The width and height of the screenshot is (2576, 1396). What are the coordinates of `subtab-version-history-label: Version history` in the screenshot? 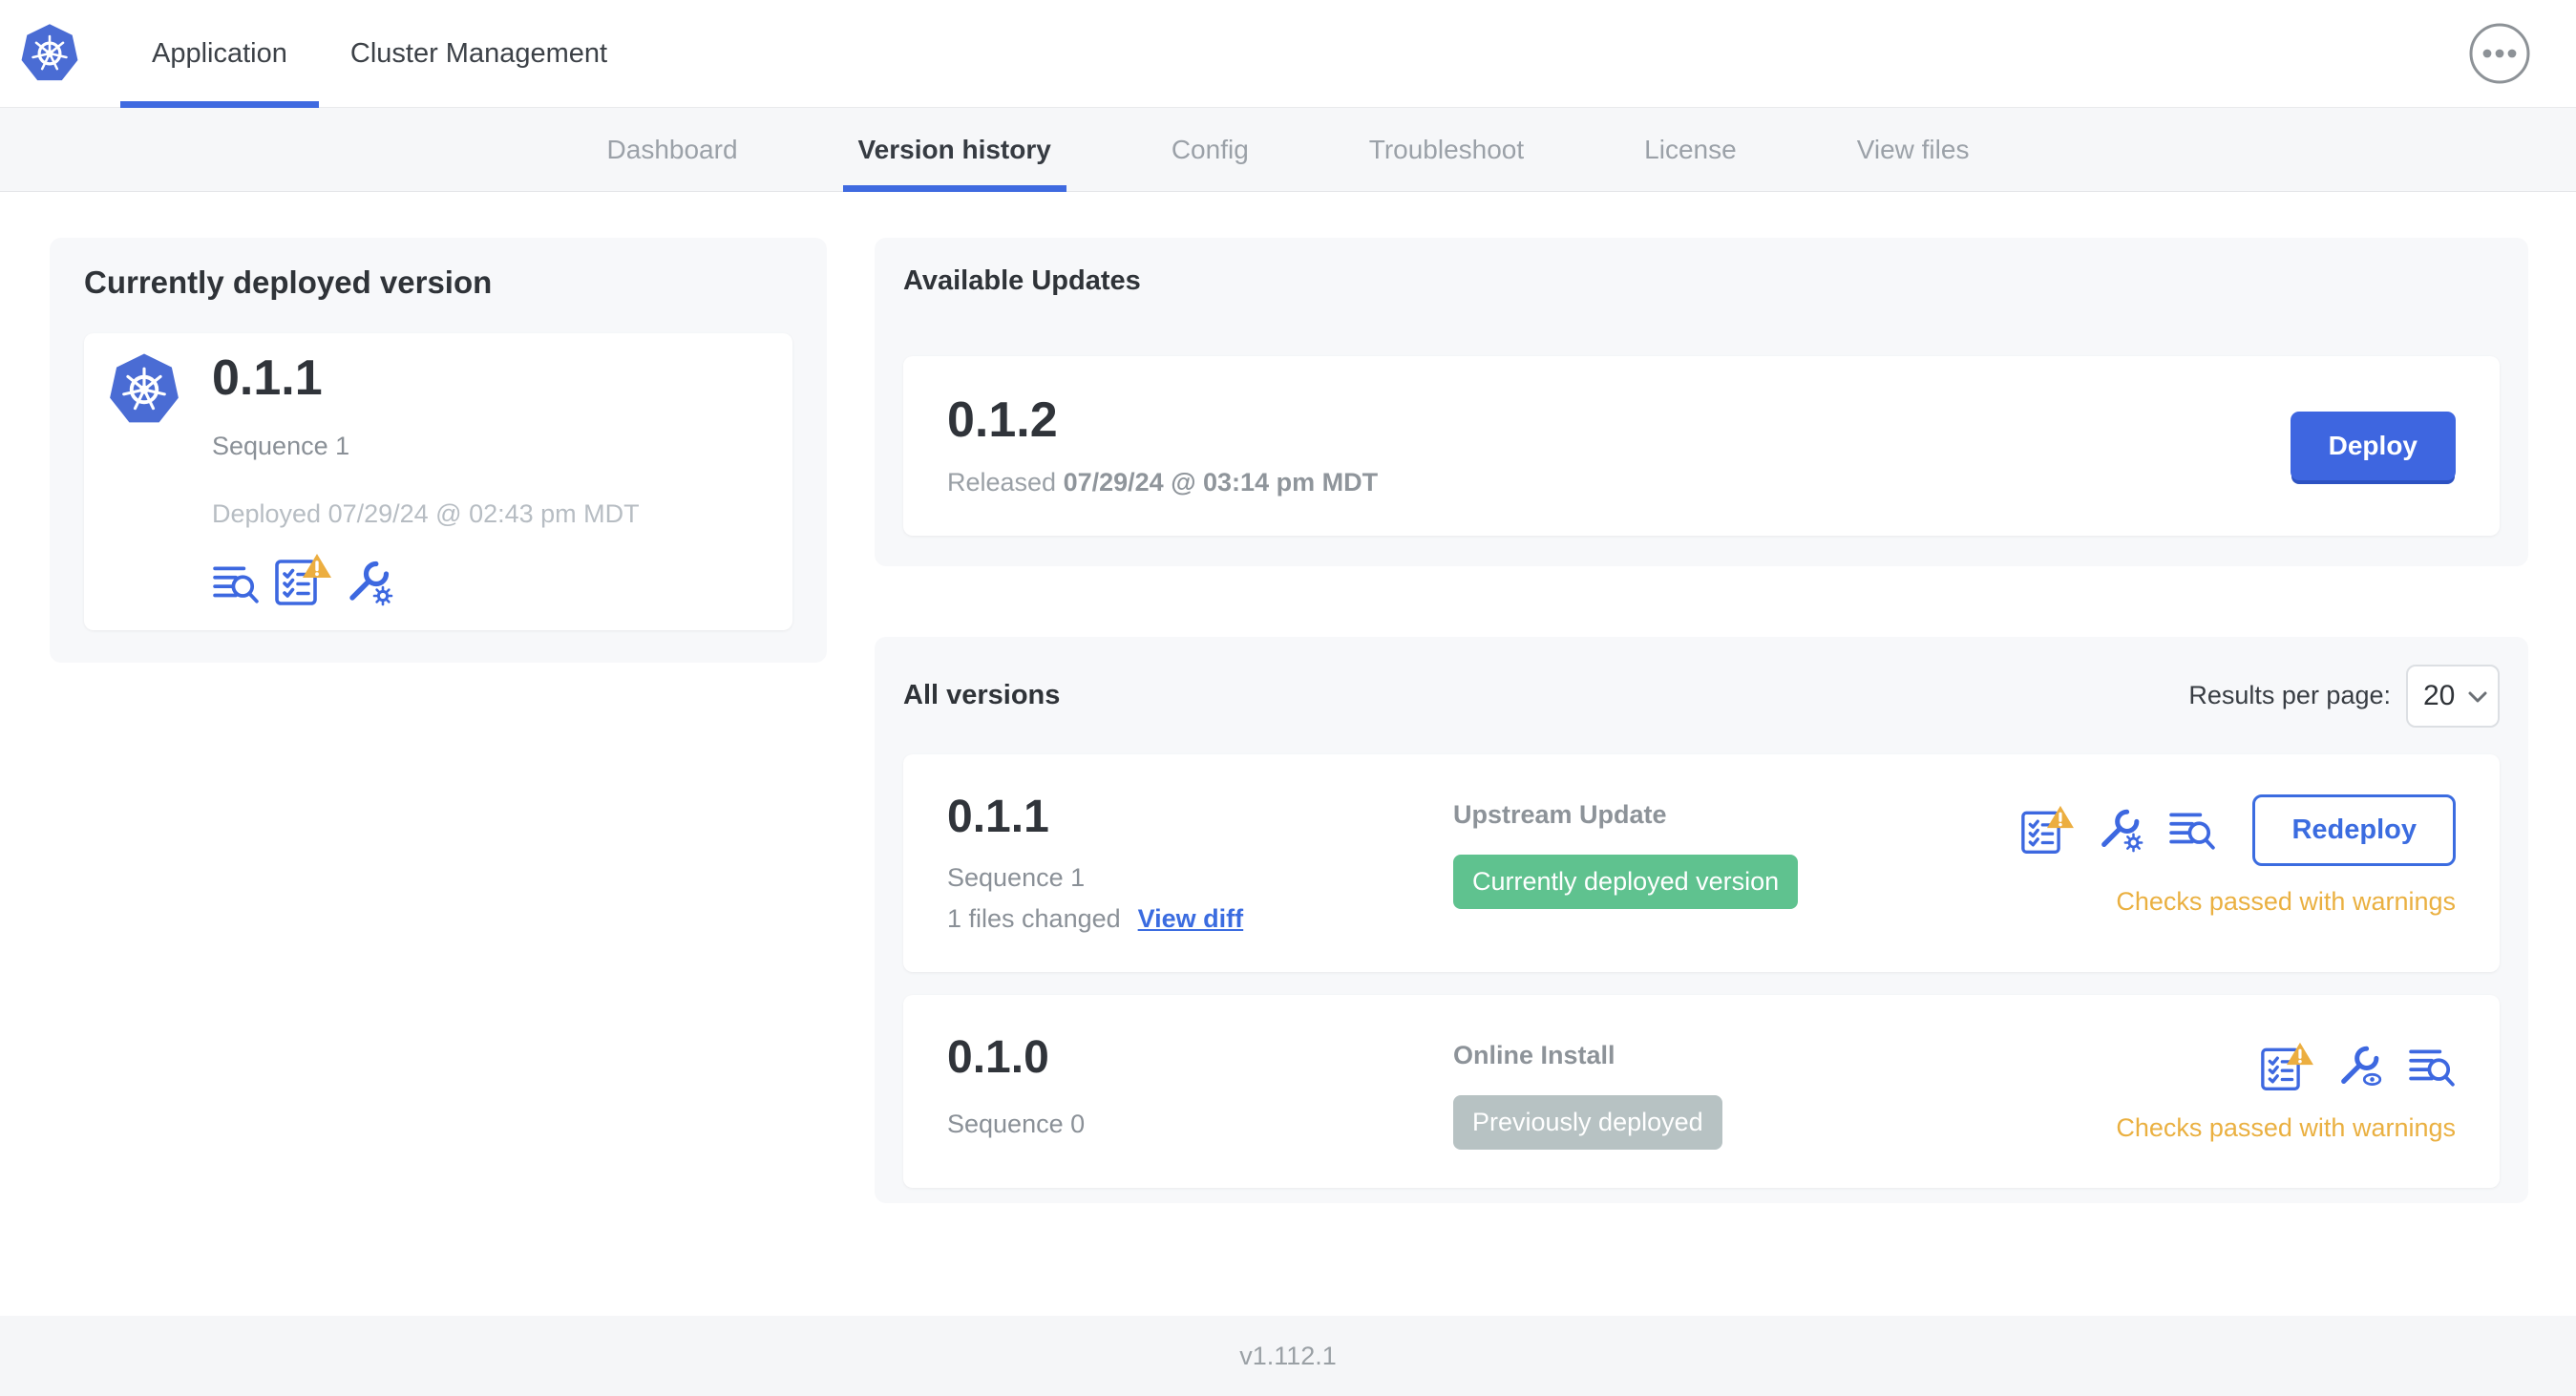 It's located at (954, 149).